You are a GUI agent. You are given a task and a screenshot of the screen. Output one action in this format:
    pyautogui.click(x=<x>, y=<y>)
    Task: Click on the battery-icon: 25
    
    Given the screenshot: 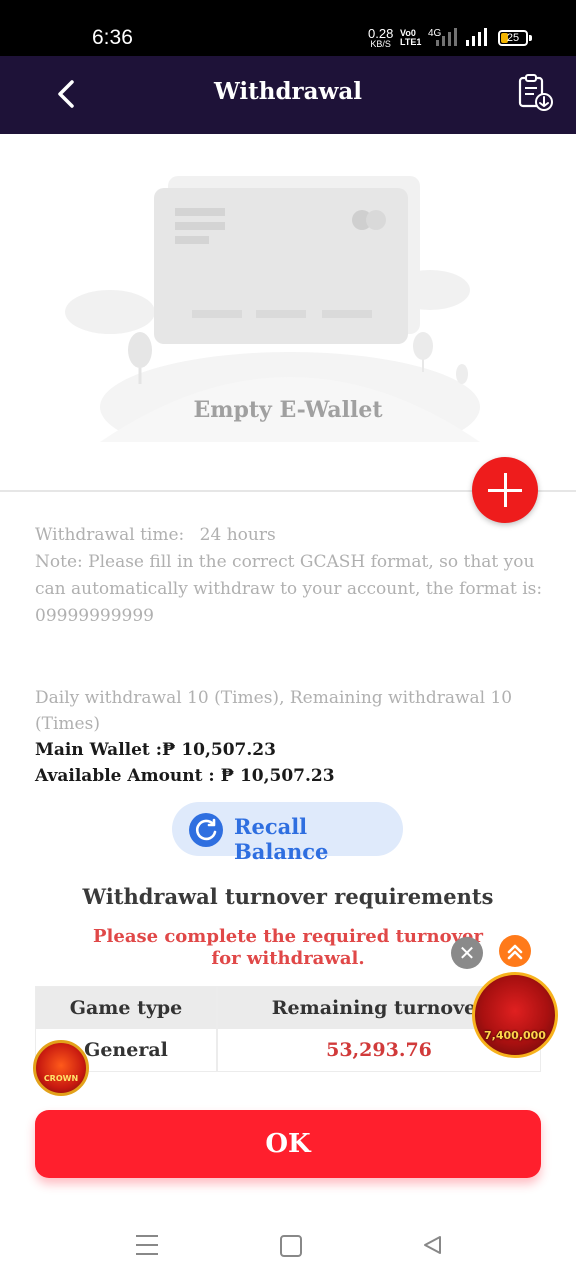 What is the action you would take?
    pyautogui.click(x=513, y=38)
    